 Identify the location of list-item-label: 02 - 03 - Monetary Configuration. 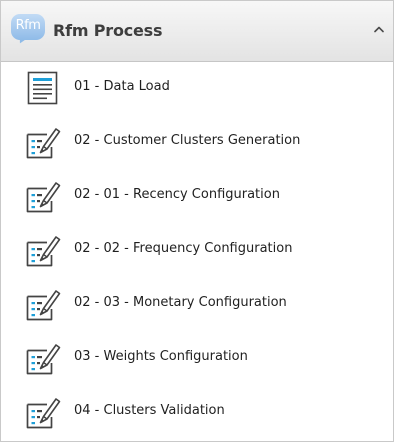
(180, 302).